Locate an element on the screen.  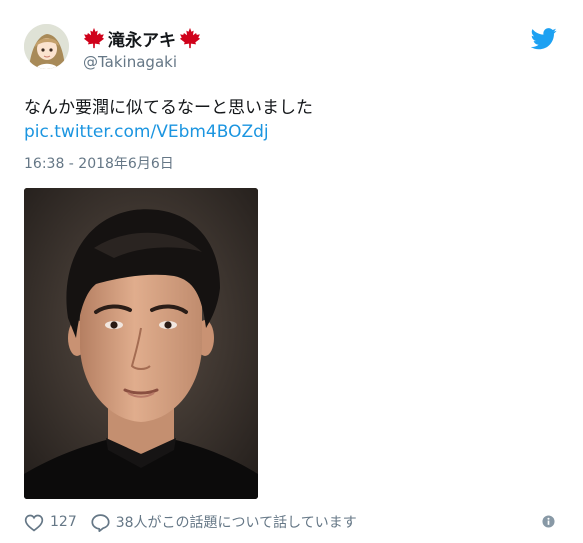
display-name-text: 滝永アキ is located at coordinates (142, 38).